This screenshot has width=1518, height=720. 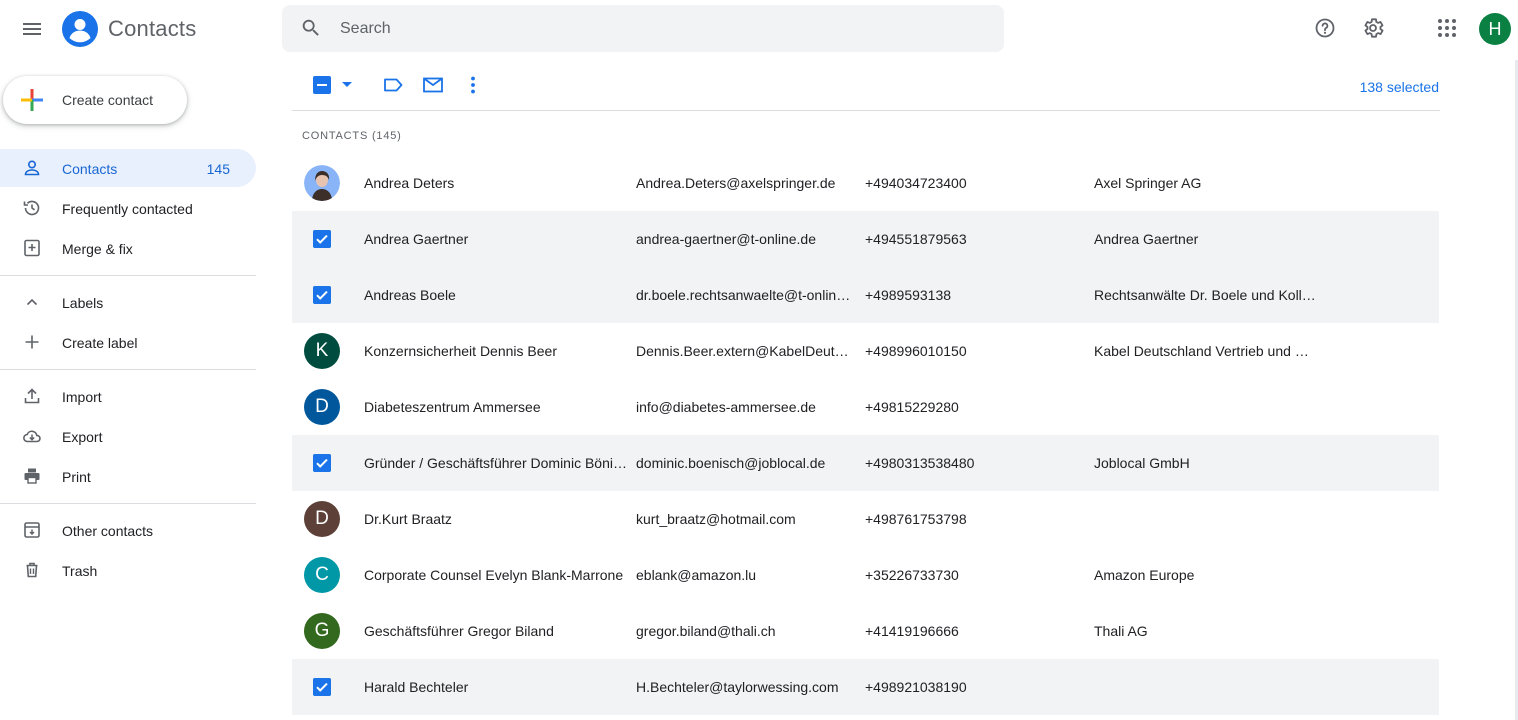 What do you see at coordinates (32, 570) in the screenshot?
I see `trash-icon` at bounding box center [32, 570].